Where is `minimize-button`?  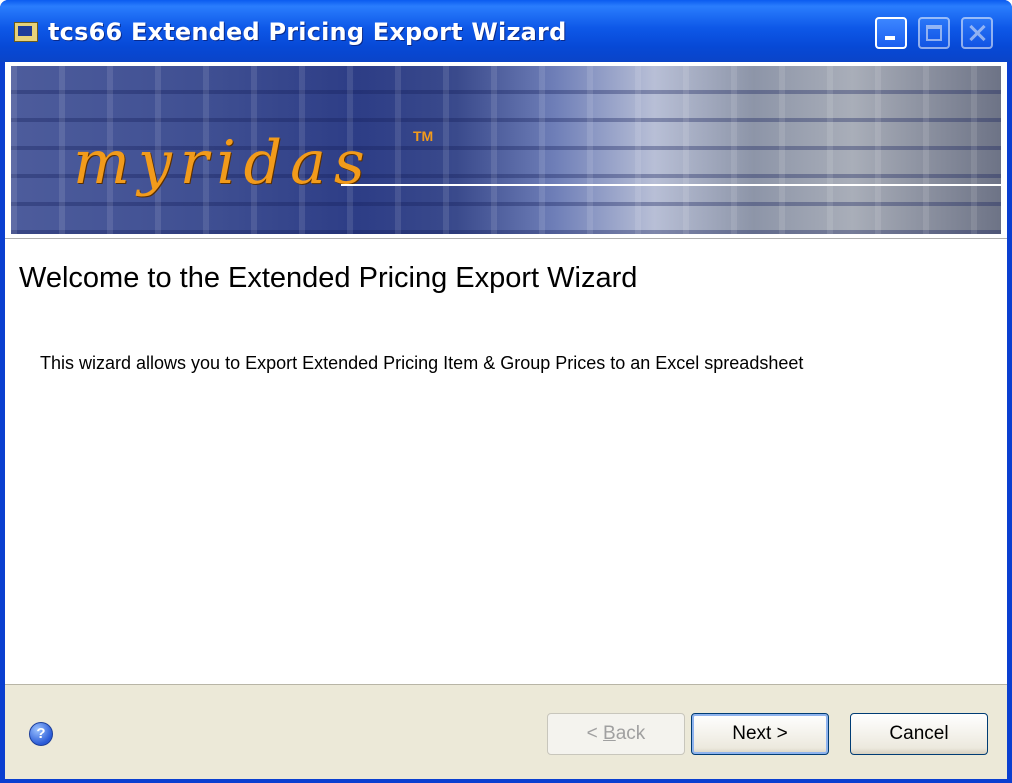
minimize-button is located at coordinates (891, 33).